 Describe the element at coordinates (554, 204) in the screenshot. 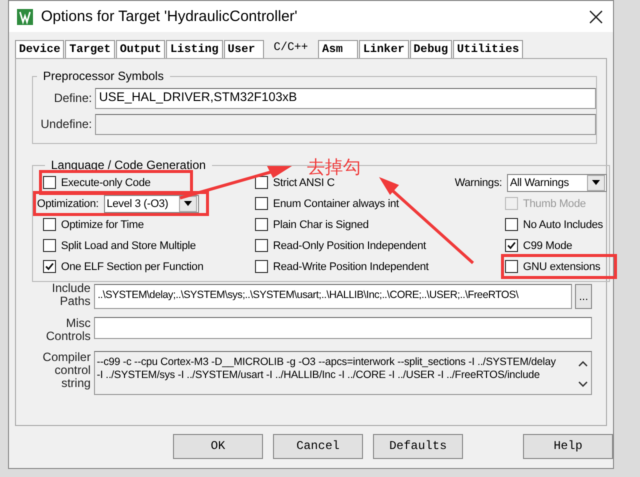

I see `checkbox-label: Thumb Mode` at that location.